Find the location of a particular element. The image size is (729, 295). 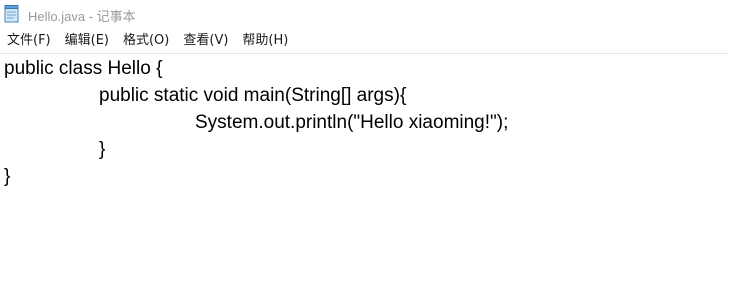

title-bar: Hello.java - 记事本 is located at coordinates (364, 15).